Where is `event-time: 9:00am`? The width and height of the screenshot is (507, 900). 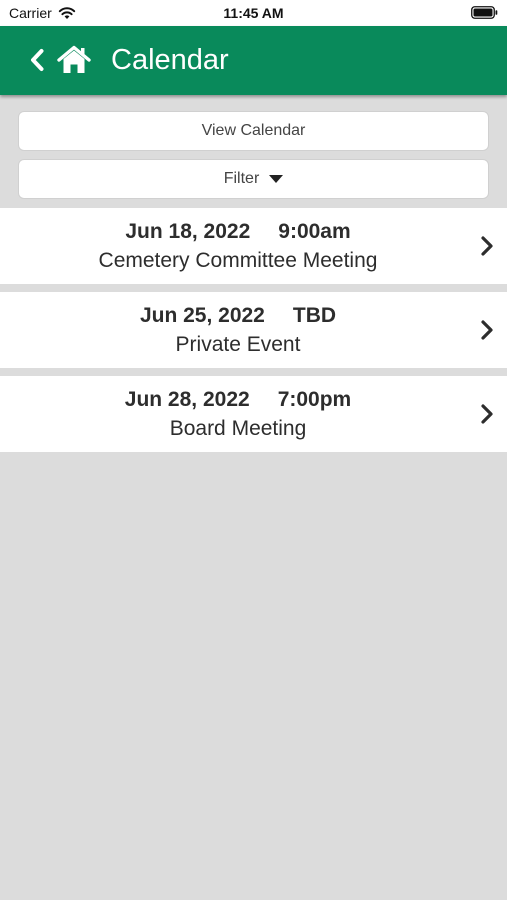
event-time: 9:00am is located at coordinates (314, 231).